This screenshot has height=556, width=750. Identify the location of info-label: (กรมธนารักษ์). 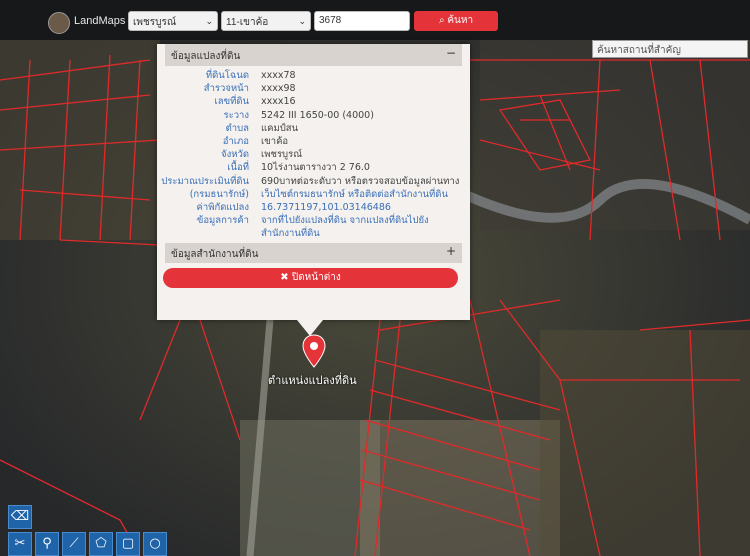
(219, 194).